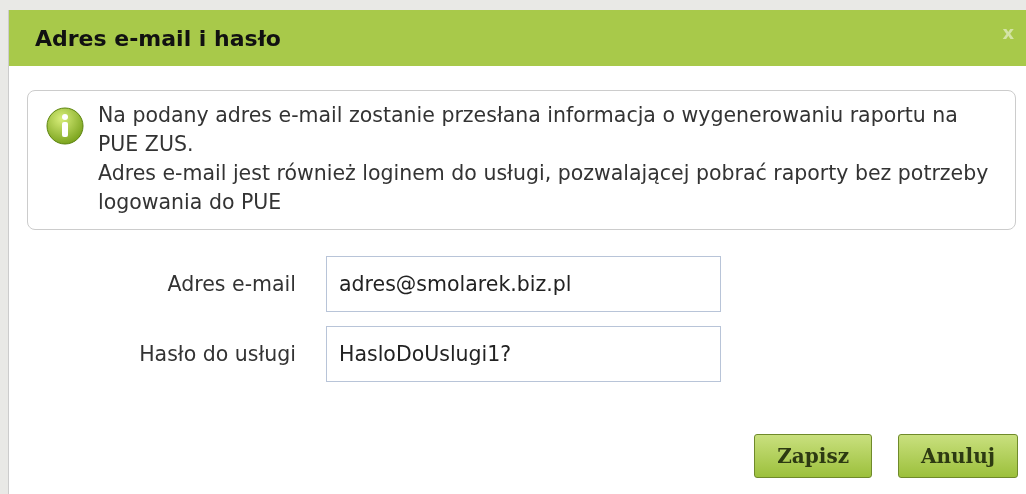 The height and width of the screenshot is (494, 1026). I want to click on input-field: adres@smolarek.biz.pl, so click(523, 284).